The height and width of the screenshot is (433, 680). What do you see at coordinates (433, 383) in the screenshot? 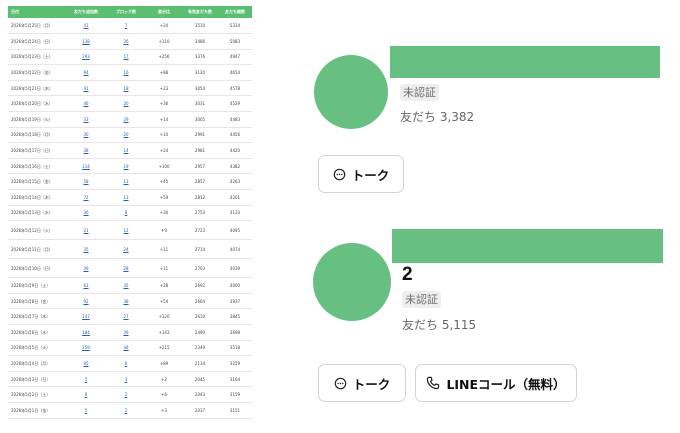
I see `phone-icon` at bounding box center [433, 383].